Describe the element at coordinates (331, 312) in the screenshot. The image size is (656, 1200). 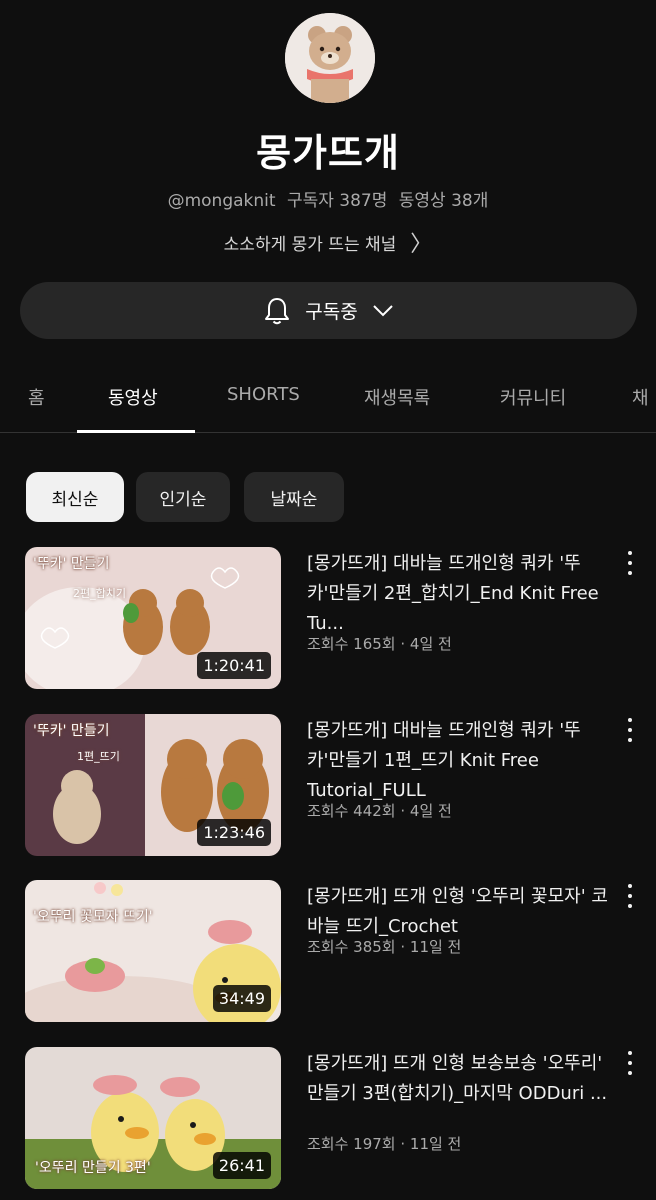
I see `subscribe-label: 구독중` at that location.